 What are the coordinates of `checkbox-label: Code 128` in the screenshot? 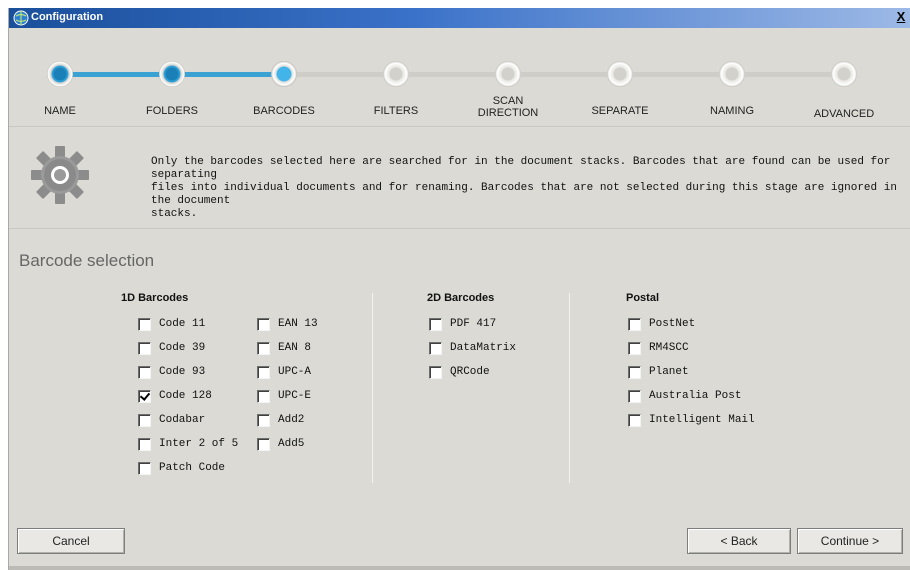 It's located at (185, 396).